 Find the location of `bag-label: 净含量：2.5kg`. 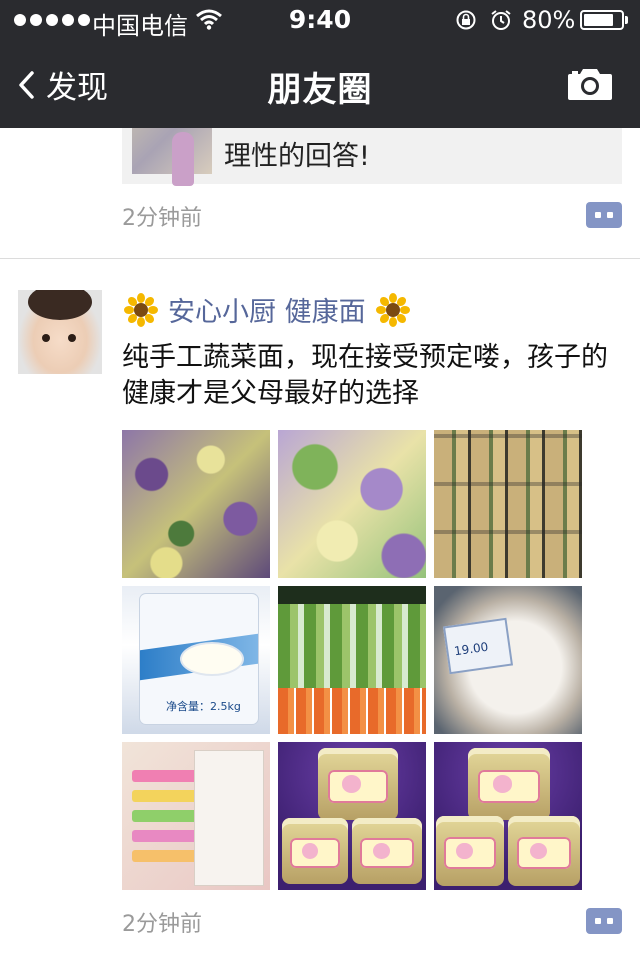

bag-label: 净含量：2.5kg is located at coordinates (203, 706).